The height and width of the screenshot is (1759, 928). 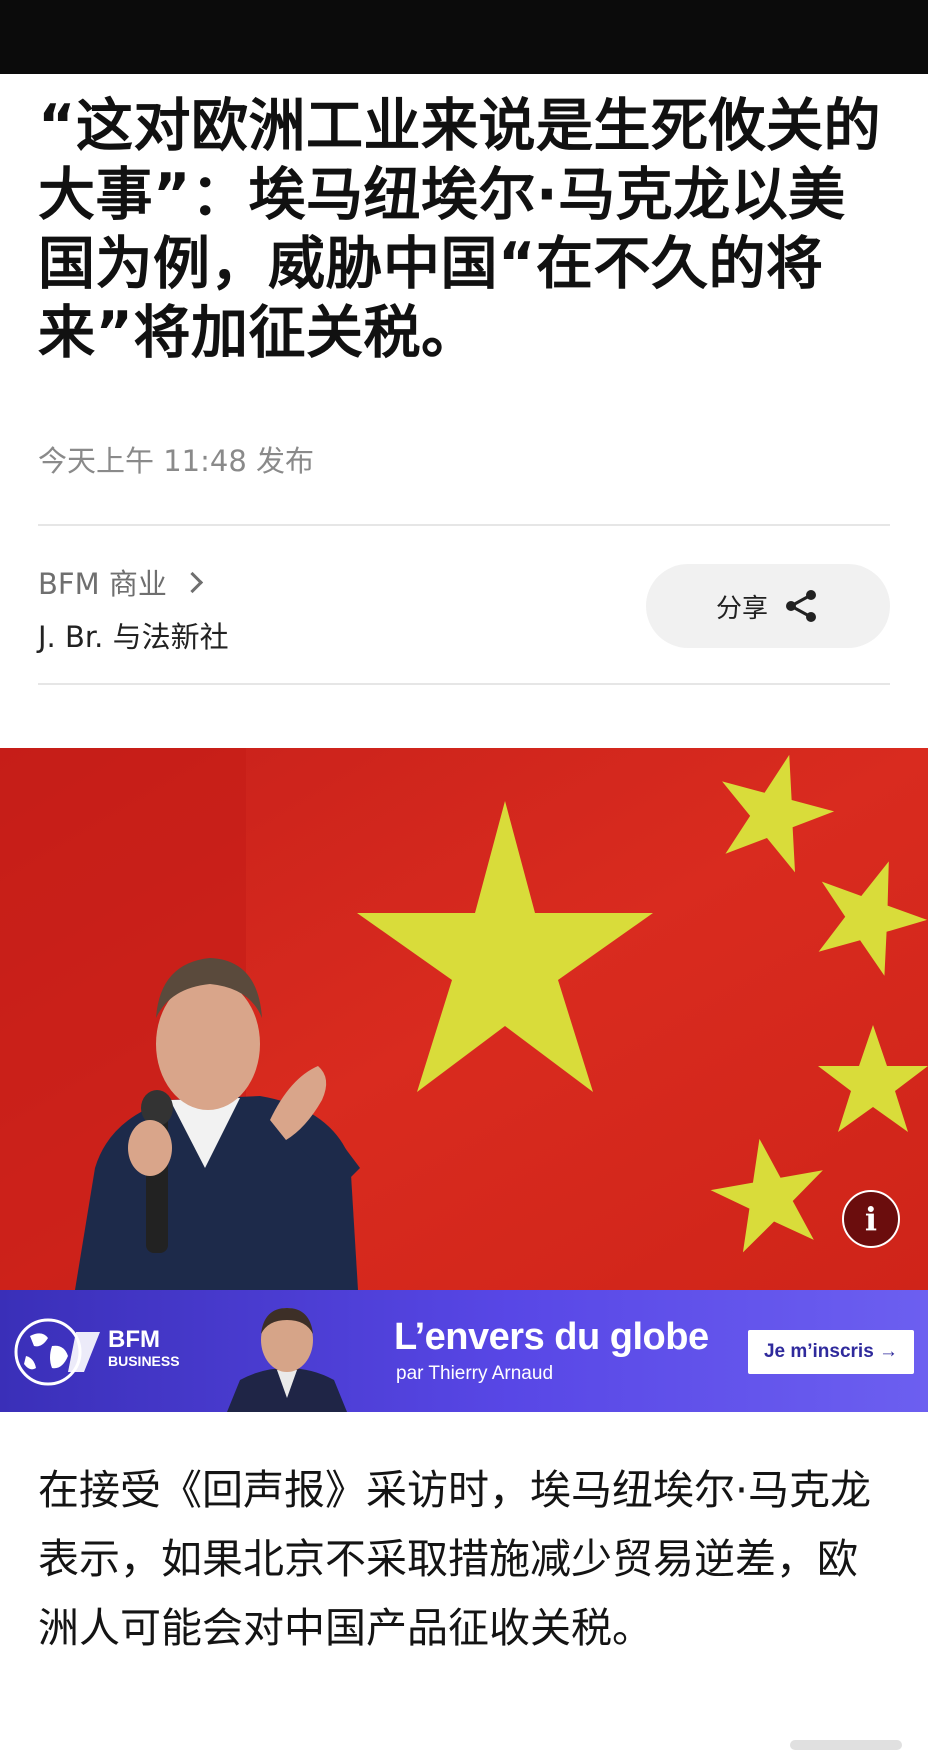 I want to click on divider-bottom, so click(x=464, y=684).